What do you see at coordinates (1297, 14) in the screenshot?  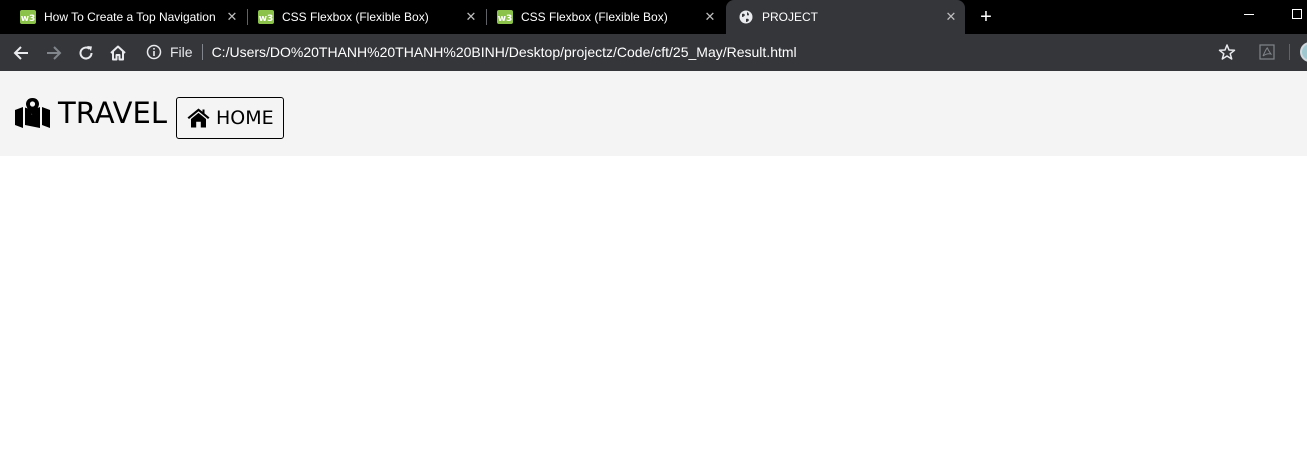 I see `maximize-window-button` at bounding box center [1297, 14].